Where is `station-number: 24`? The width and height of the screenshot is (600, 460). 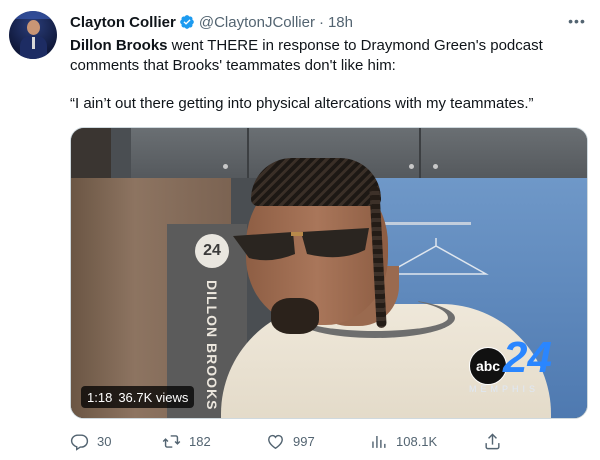
station-number: 24 is located at coordinates (527, 357).